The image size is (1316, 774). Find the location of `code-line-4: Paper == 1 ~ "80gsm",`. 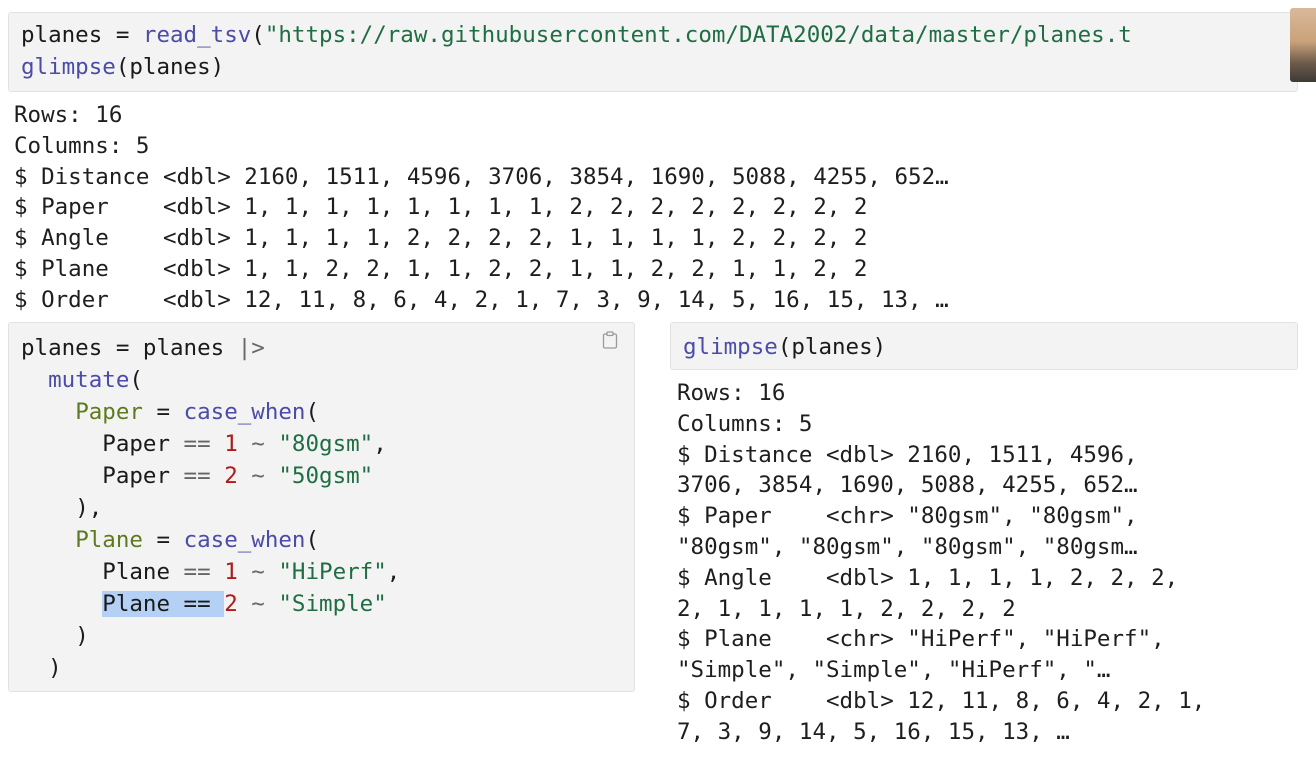

code-line-4: Paper == 1 ~ "80gsm", is located at coordinates (244, 444).